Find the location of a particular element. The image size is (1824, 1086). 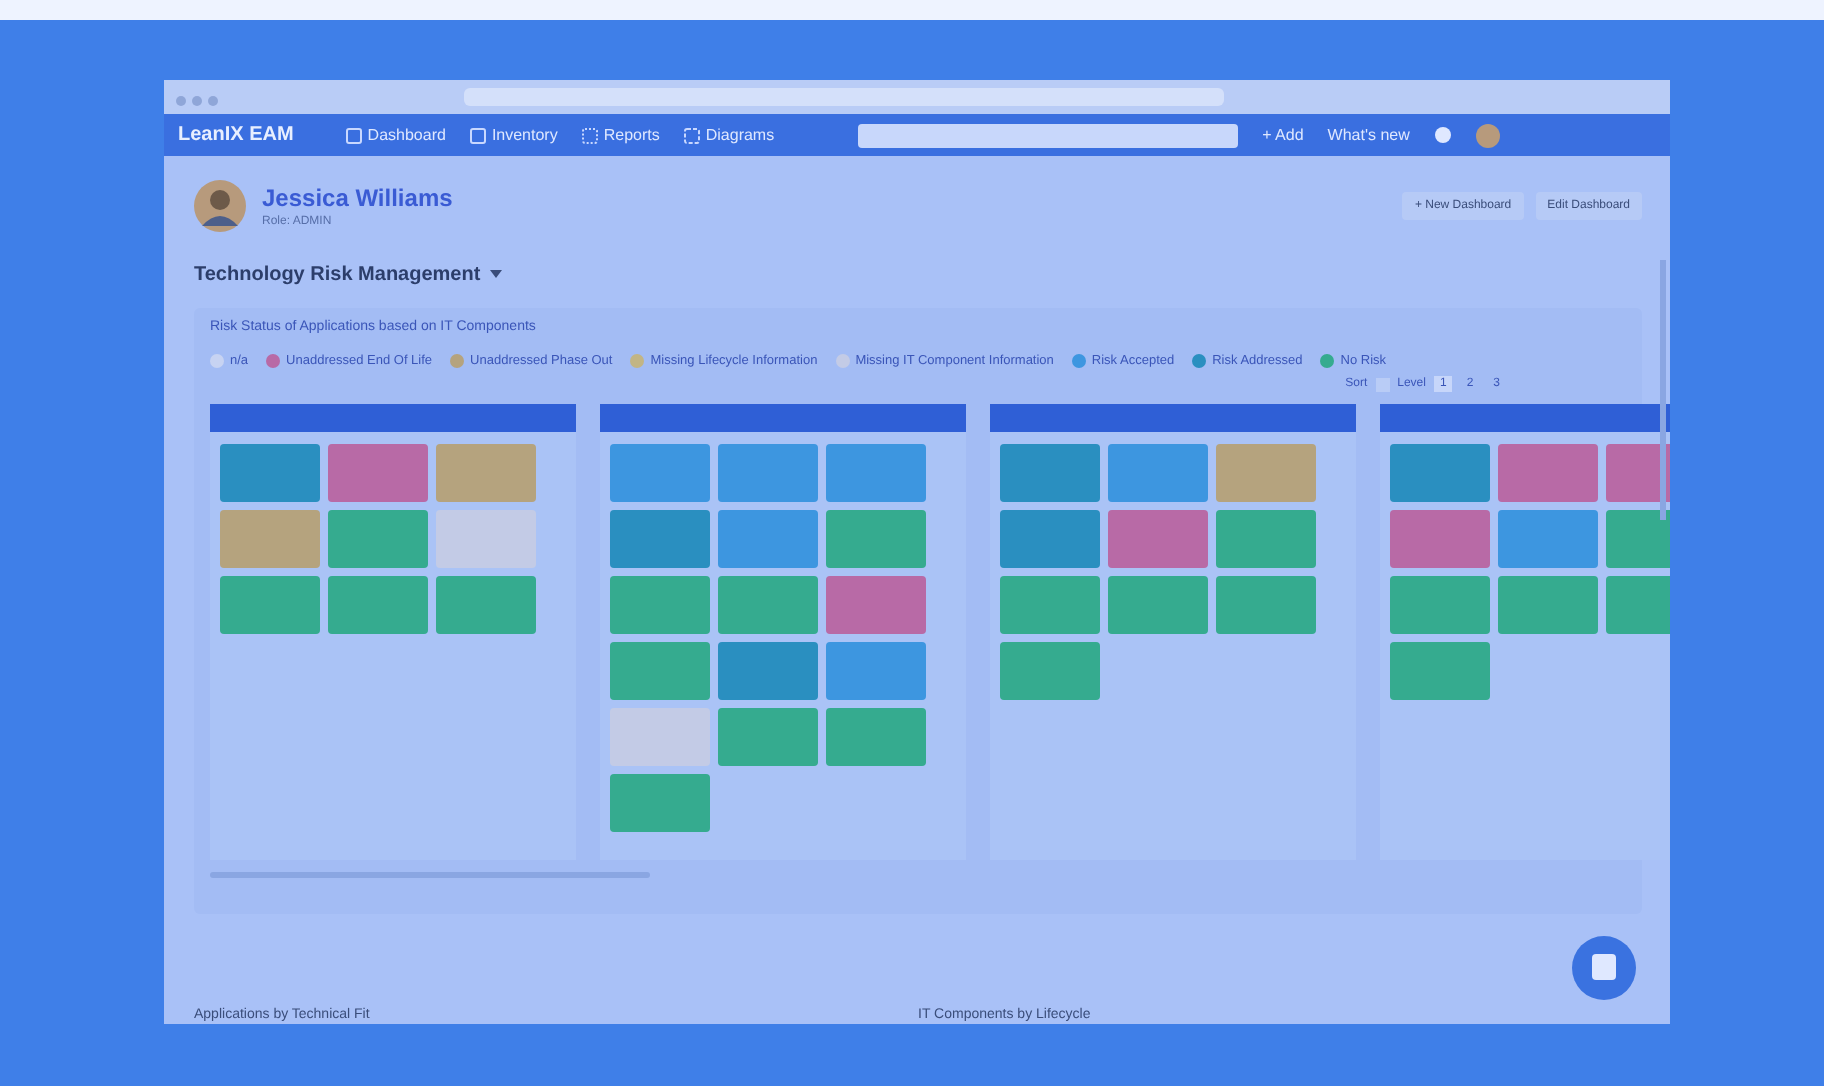

add-link: + Add is located at coordinates (1283, 135).